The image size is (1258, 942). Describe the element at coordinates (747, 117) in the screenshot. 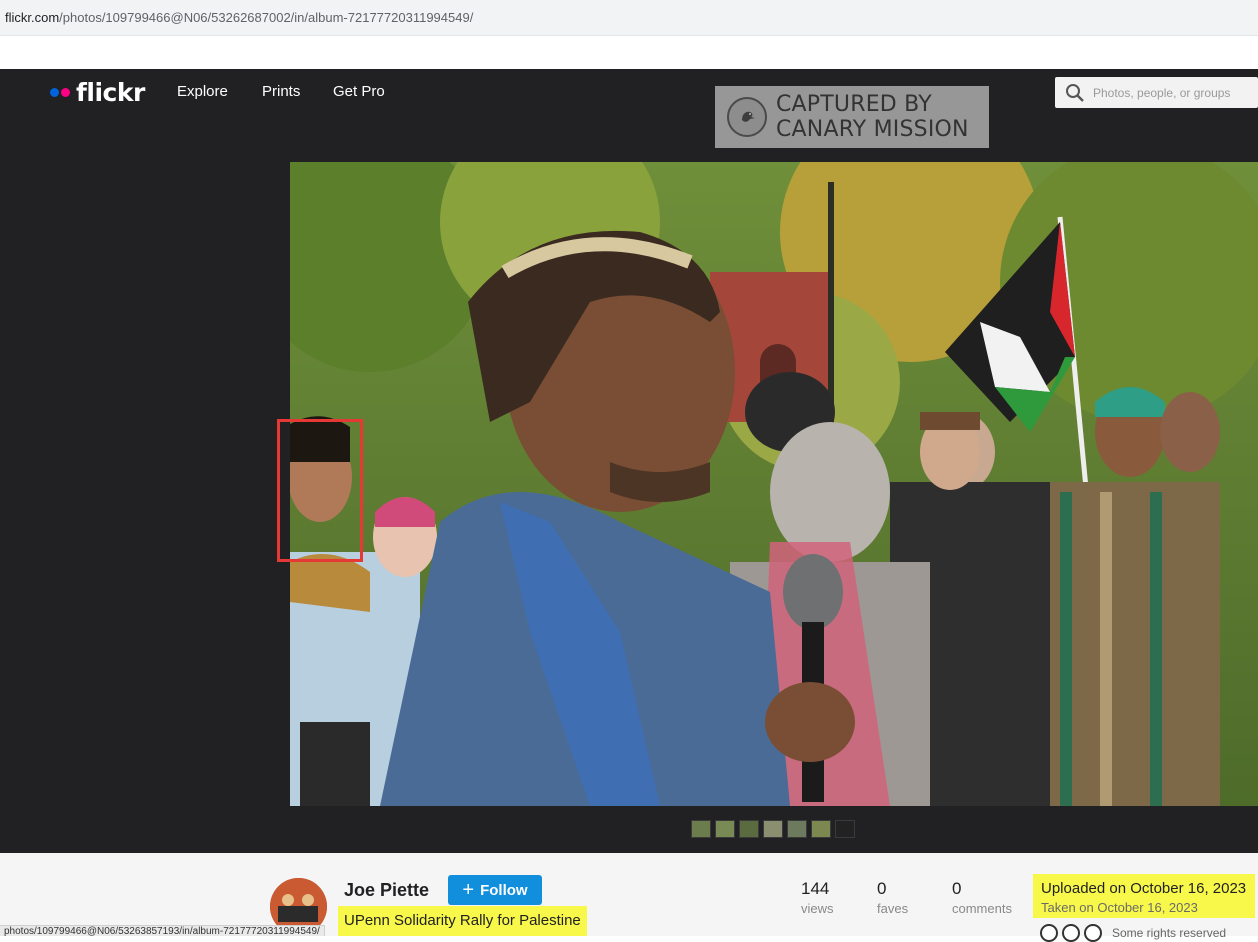

I see `canary-bird-icon` at that location.